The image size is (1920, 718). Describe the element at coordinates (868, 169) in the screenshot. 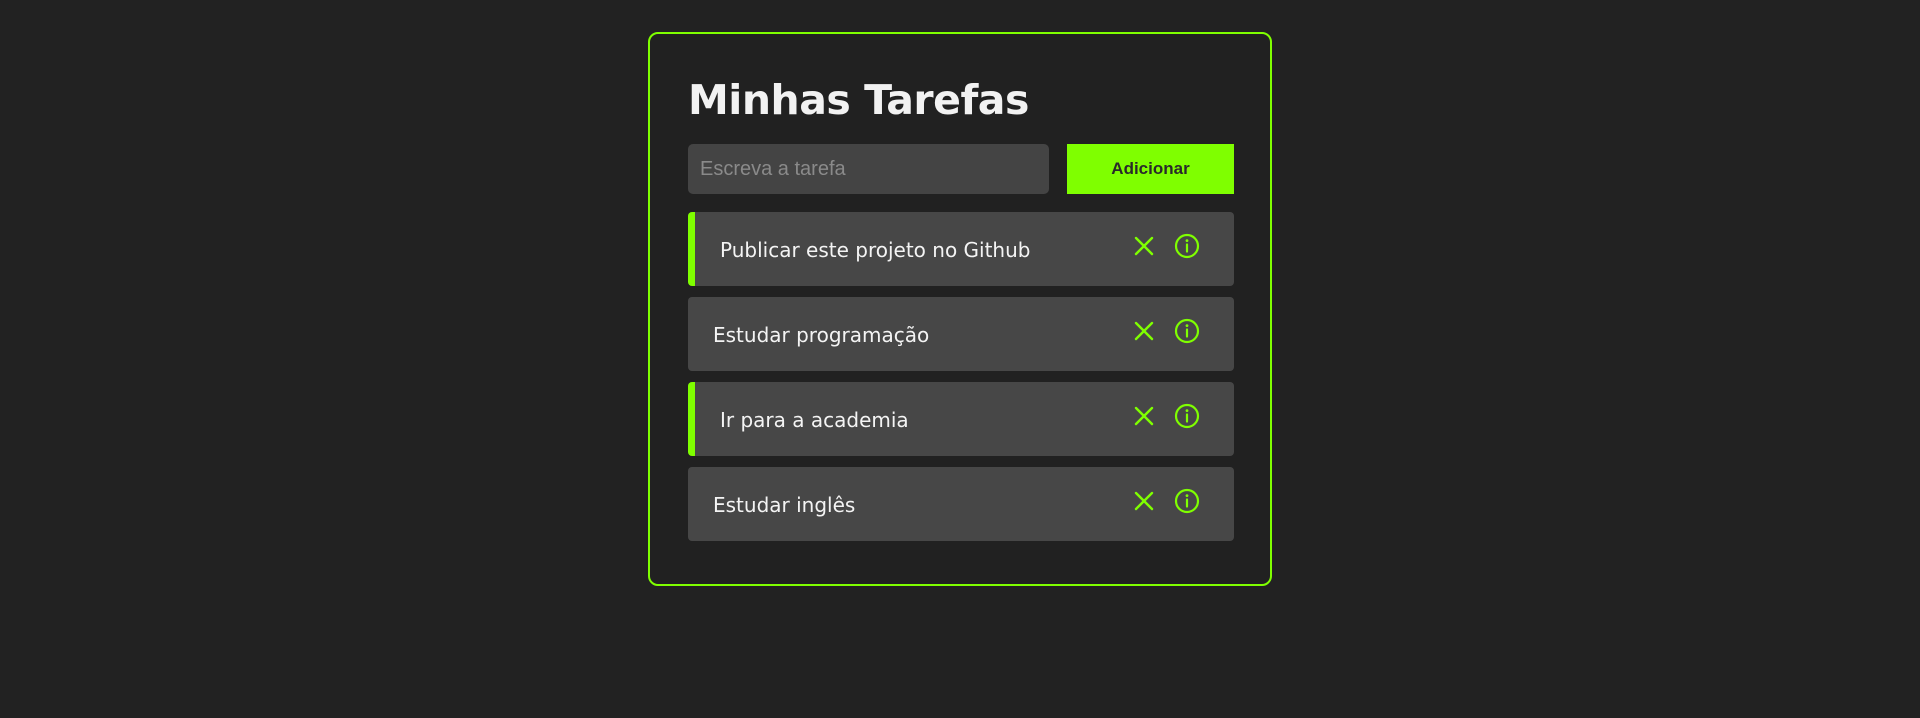

I see `task-input` at that location.